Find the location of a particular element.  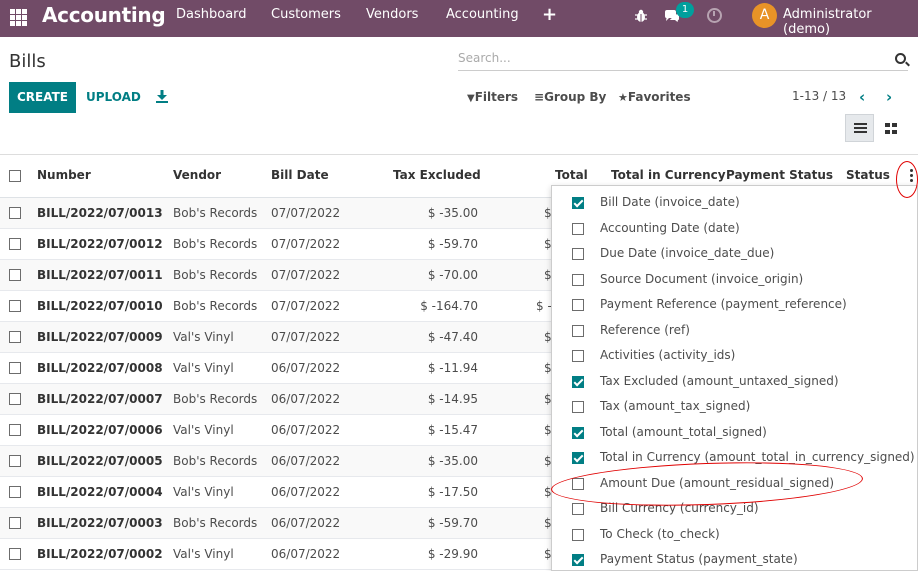

cell-tax-excluded: $ -14.95 is located at coordinates (452, 399).